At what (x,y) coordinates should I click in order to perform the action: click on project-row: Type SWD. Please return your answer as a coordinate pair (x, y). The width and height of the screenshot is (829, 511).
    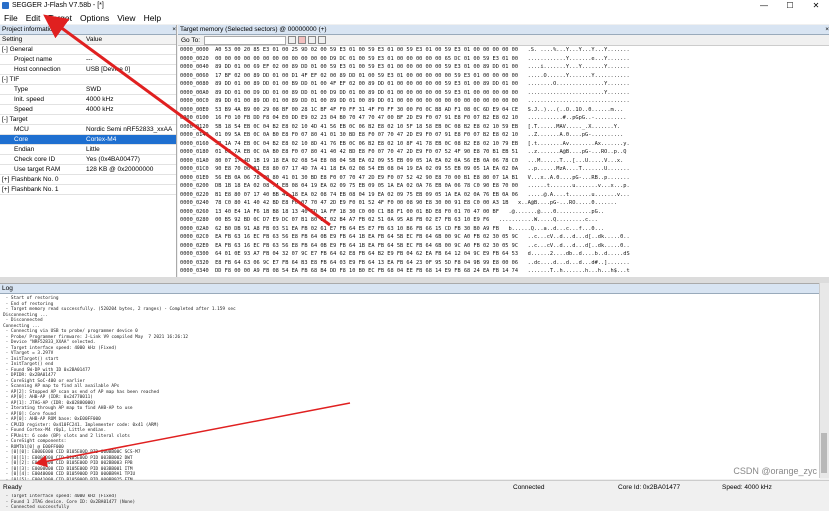
    Looking at the image, I should click on (88, 89).